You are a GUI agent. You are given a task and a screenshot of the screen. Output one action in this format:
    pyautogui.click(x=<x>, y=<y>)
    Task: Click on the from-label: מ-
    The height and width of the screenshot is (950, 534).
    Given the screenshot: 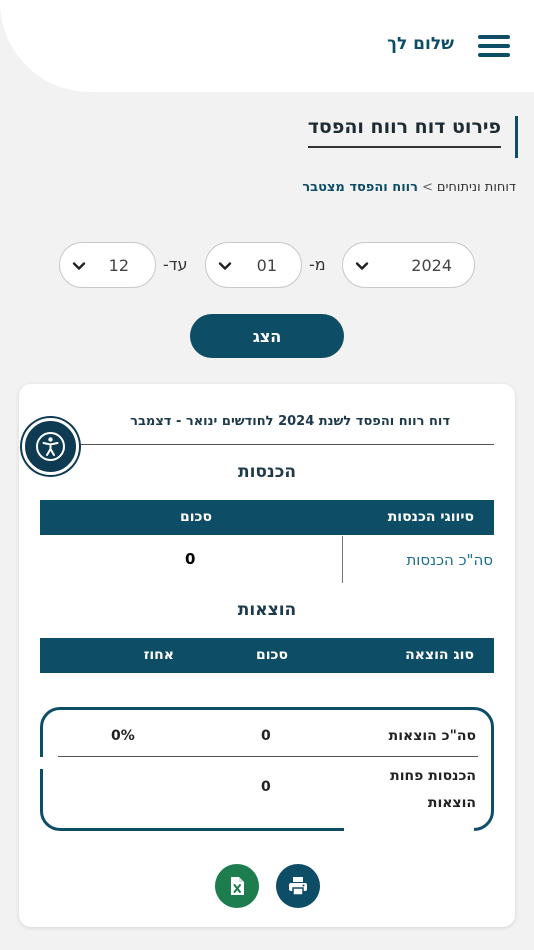 What is the action you would take?
    pyautogui.click(x=317, y=264)
    